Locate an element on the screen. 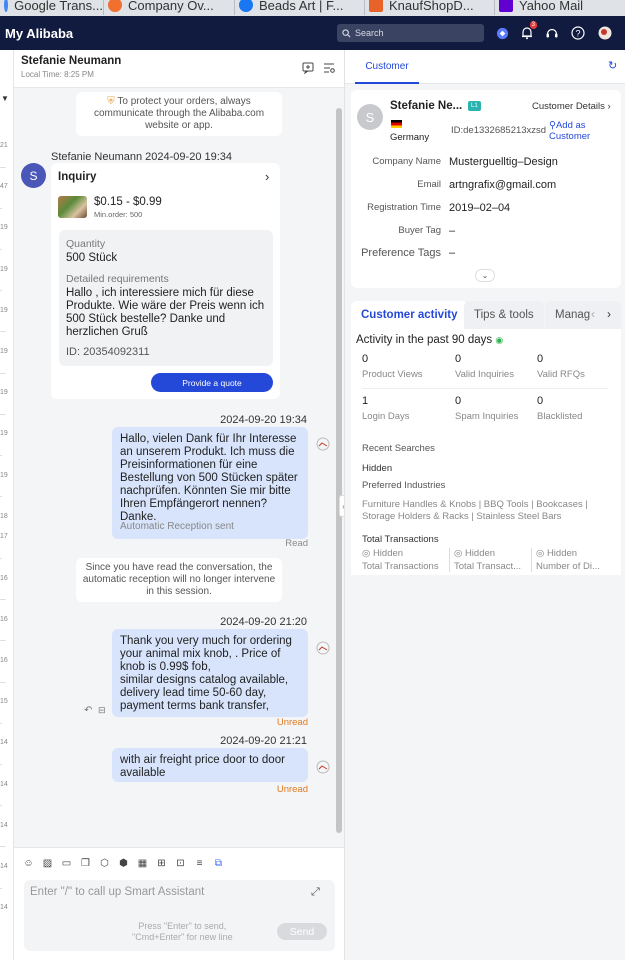 This screenshot has width=625, height=960. filter-icon: ▼ is located at coordinates (5, 98).